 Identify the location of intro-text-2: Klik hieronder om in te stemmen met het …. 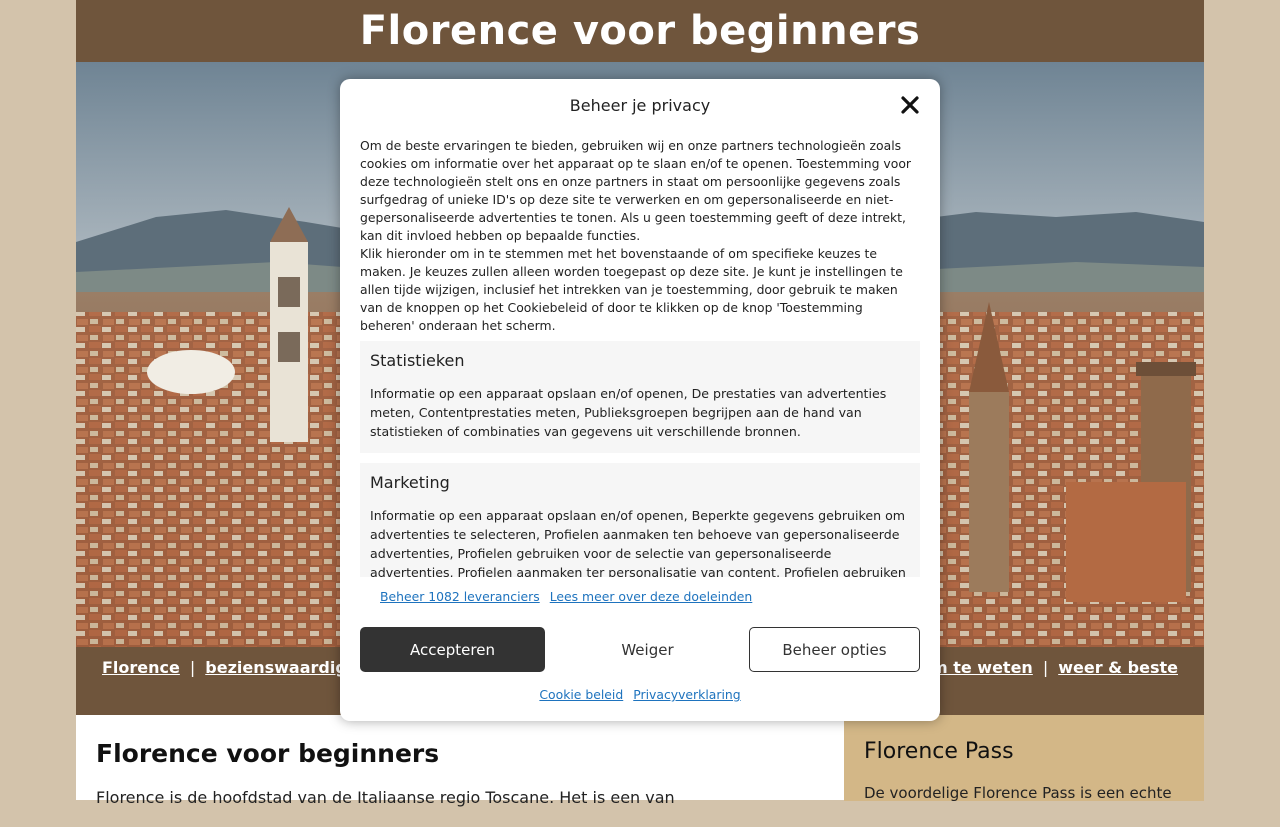
(631, 289).